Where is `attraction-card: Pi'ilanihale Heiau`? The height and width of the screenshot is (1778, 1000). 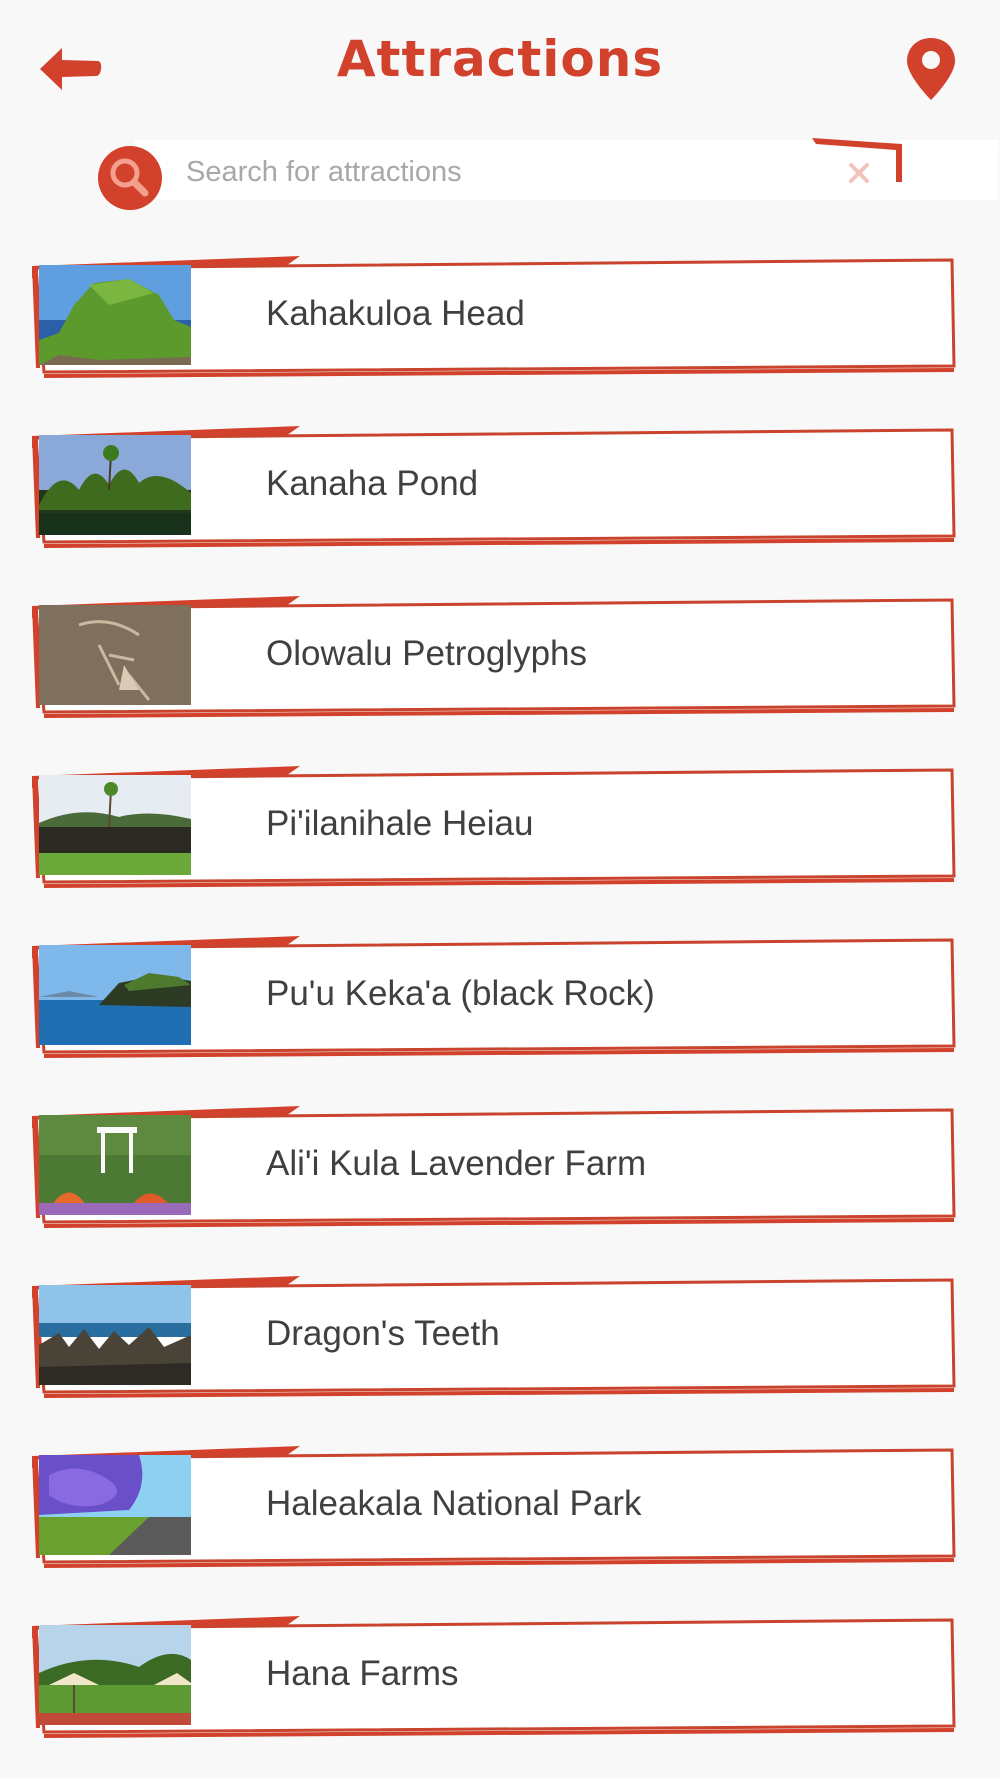
attraction-card: Pi'ilanihale Heiau is located at coordinates (495, 825).